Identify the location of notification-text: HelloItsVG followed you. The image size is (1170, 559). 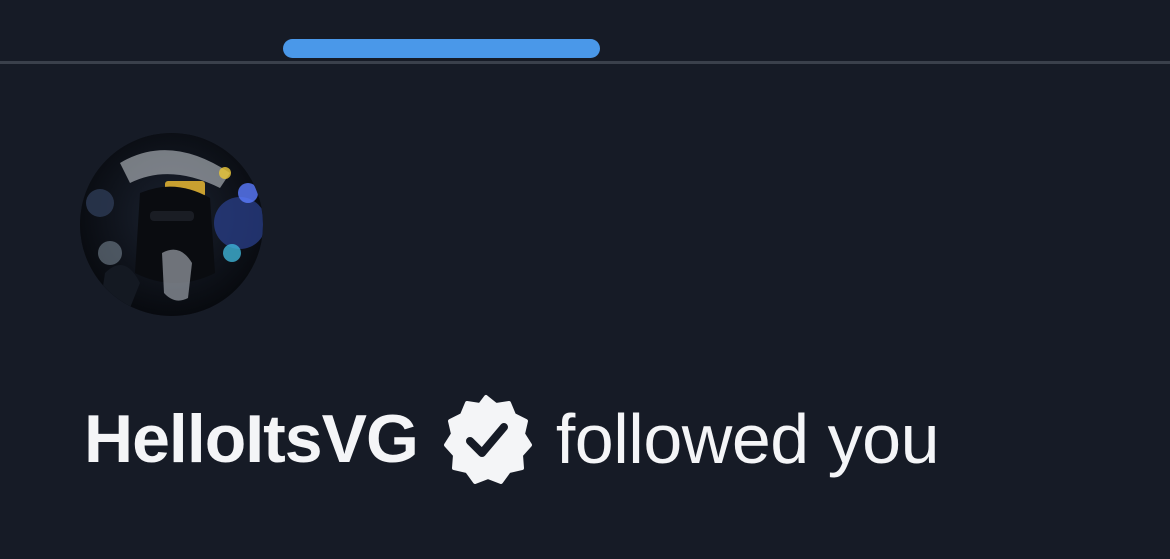
(512, 439).